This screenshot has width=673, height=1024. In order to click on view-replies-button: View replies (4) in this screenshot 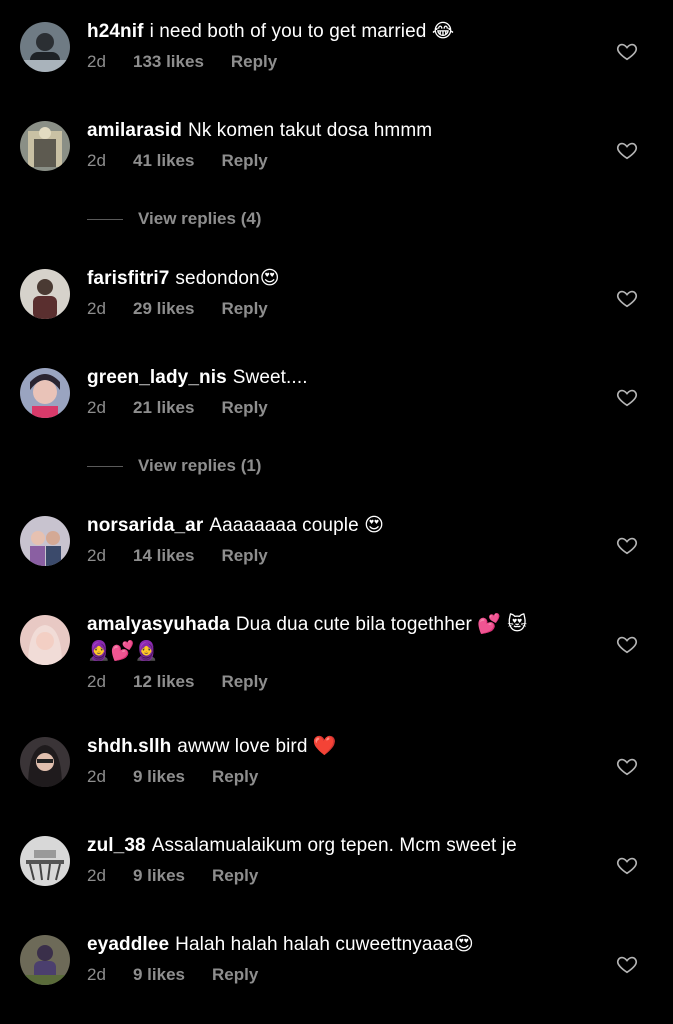, I will do `click(174, 219)`.